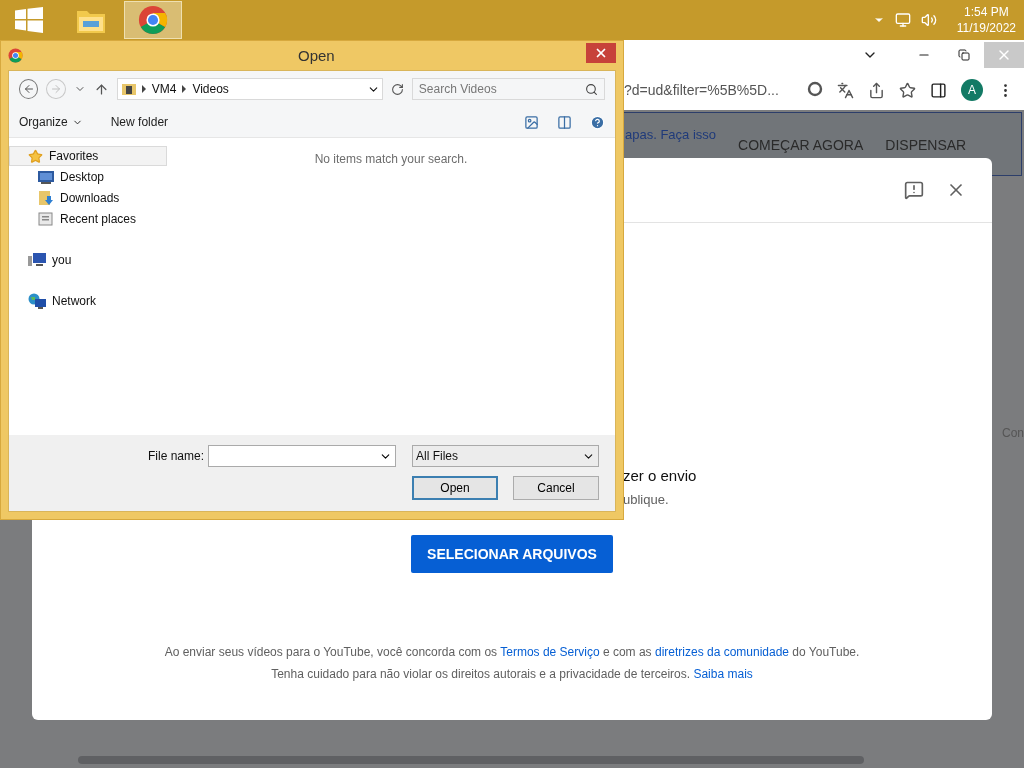 Image resolution: width=1024 pixels, height=768 pixels. Describe the element at coordinates (550, 652) in the screenshot. I see `terms-link: Termos de Serviço` at that location.